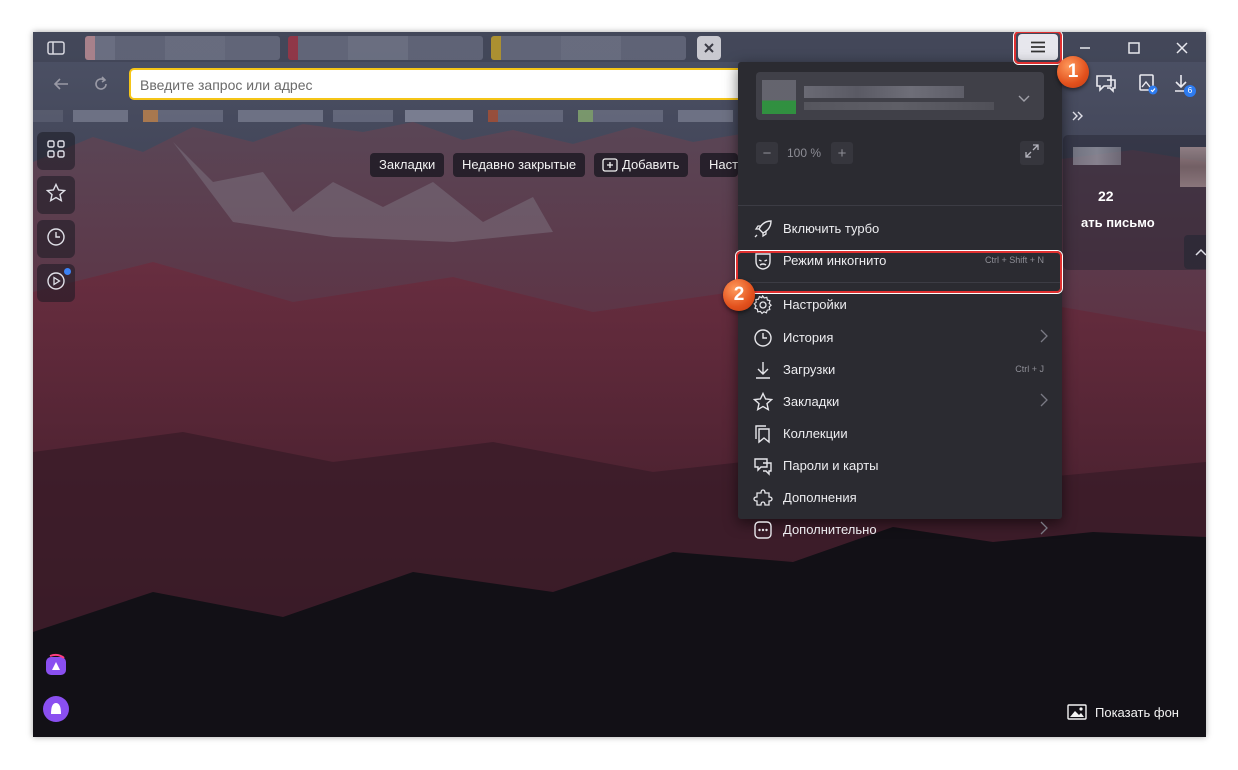 The width and height of the screenshot is (1238, 770). What do you see at coordinates (900, 370) in the screenshot?
I see `menu-item-downloads: Загрузки Ctrl + J` at bounding box center [900, 370].